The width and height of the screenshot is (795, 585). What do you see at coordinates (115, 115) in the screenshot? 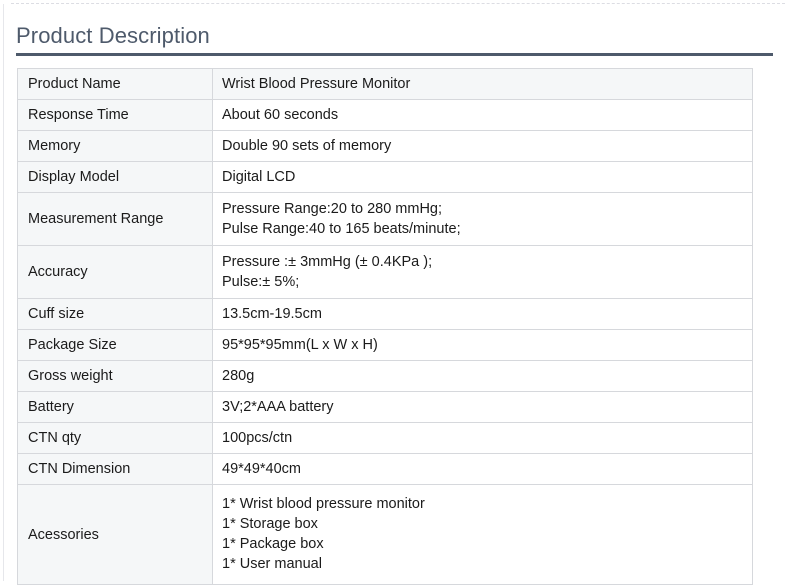
I see `spec-label-cell: Response Time` at bounding box center [115, 115].